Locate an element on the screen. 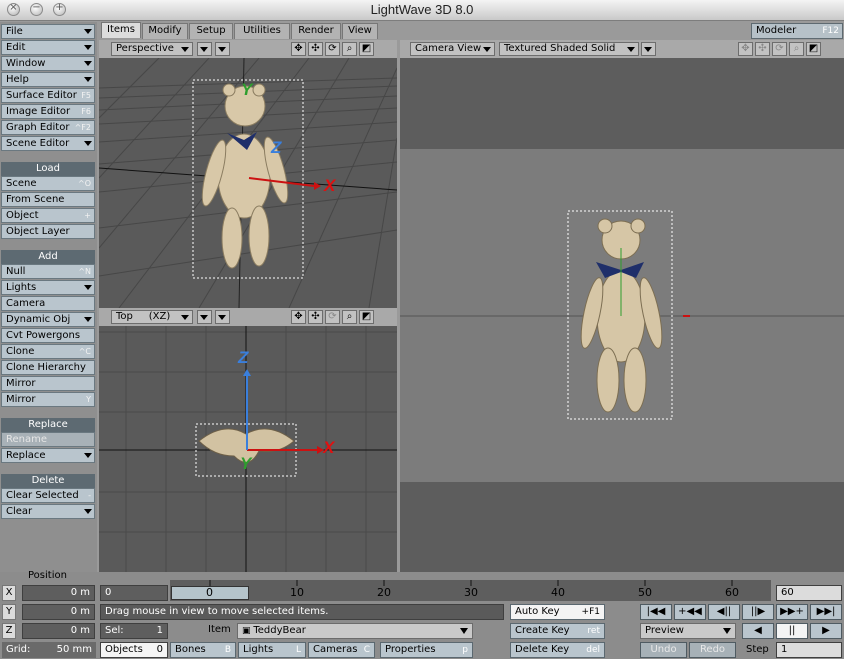 The width and height of the screenshot is (844, 659). title-bar: × − + LightWave 3D 8.0 is located at coordinates (422, 10).